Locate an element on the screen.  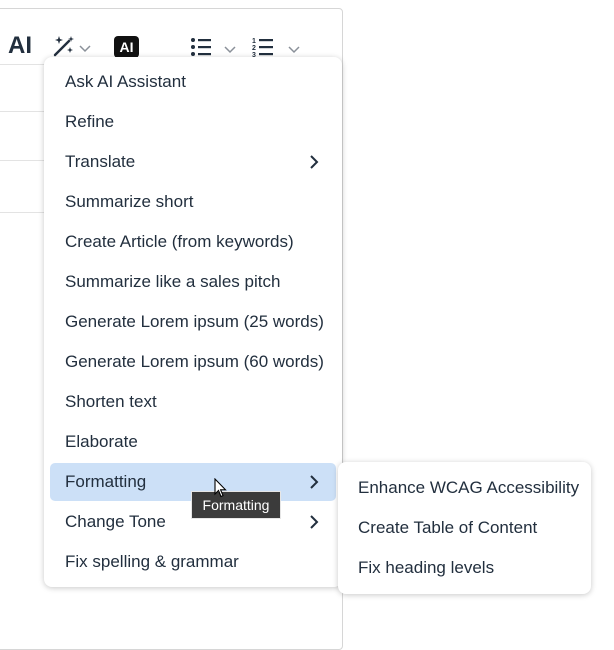
menu-item-label: Shorten text is located at coordinates (111, 401).